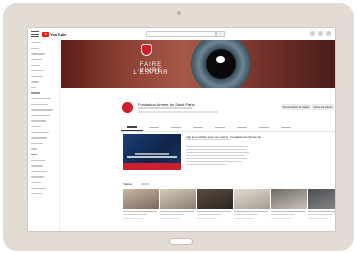 This screenshot has height=254, width=357. What do you see at coordinates (165, 108) in the screenshot?
I see `channel-handle-subscribers` at bounding box center [165, 108].